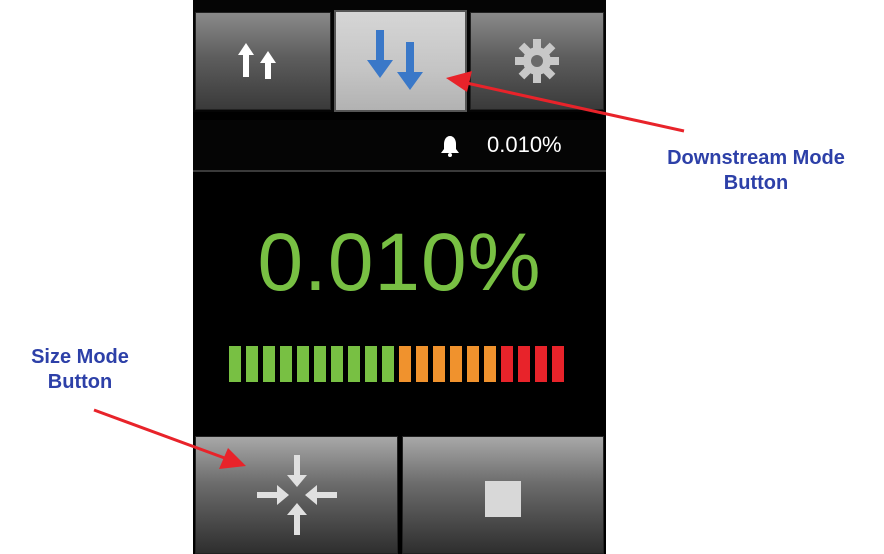 This screenshot has height=554, width=884. What do you see at coordinates (399, 146) in the screenshot?
I see `status-bar: 0.010%` at bounding box center [399, 146].